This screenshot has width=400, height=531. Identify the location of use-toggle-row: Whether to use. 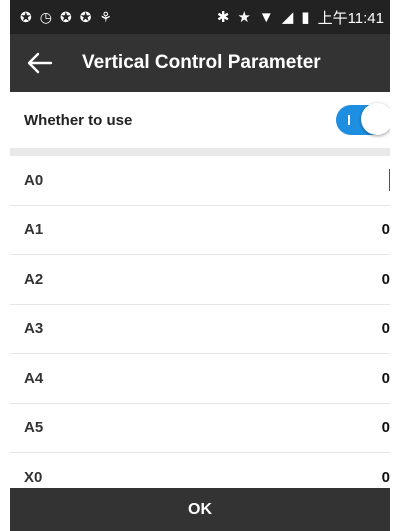
(200, 120).